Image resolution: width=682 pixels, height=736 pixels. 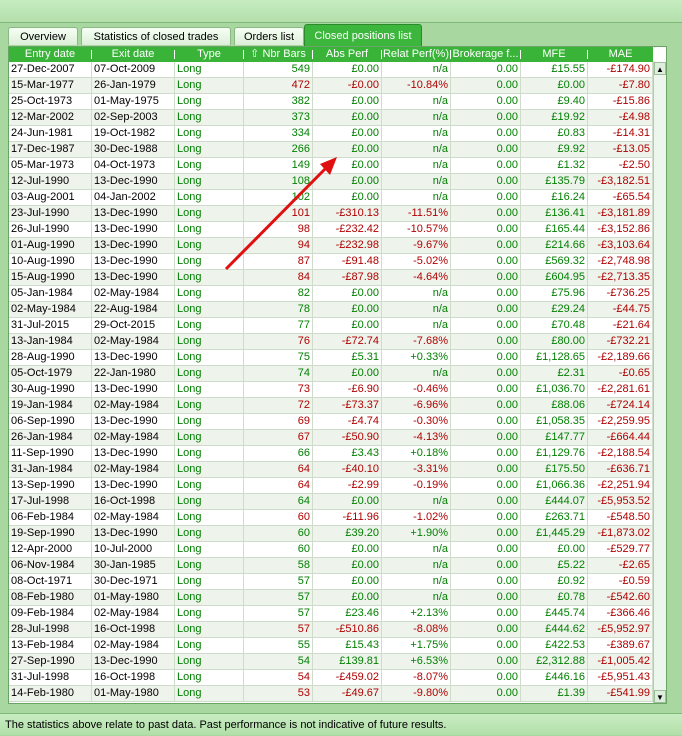 I want to click on scroll-down-icon: ▼, so click(x=660, y=696).